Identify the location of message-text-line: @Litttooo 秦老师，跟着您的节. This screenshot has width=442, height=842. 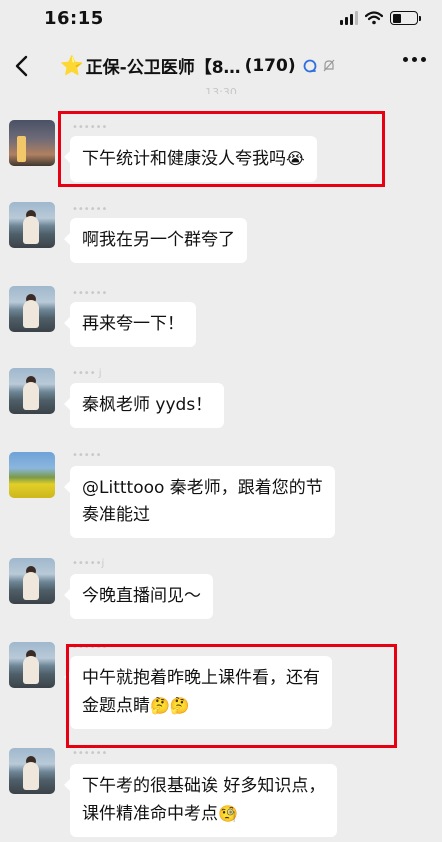
(202, 488).